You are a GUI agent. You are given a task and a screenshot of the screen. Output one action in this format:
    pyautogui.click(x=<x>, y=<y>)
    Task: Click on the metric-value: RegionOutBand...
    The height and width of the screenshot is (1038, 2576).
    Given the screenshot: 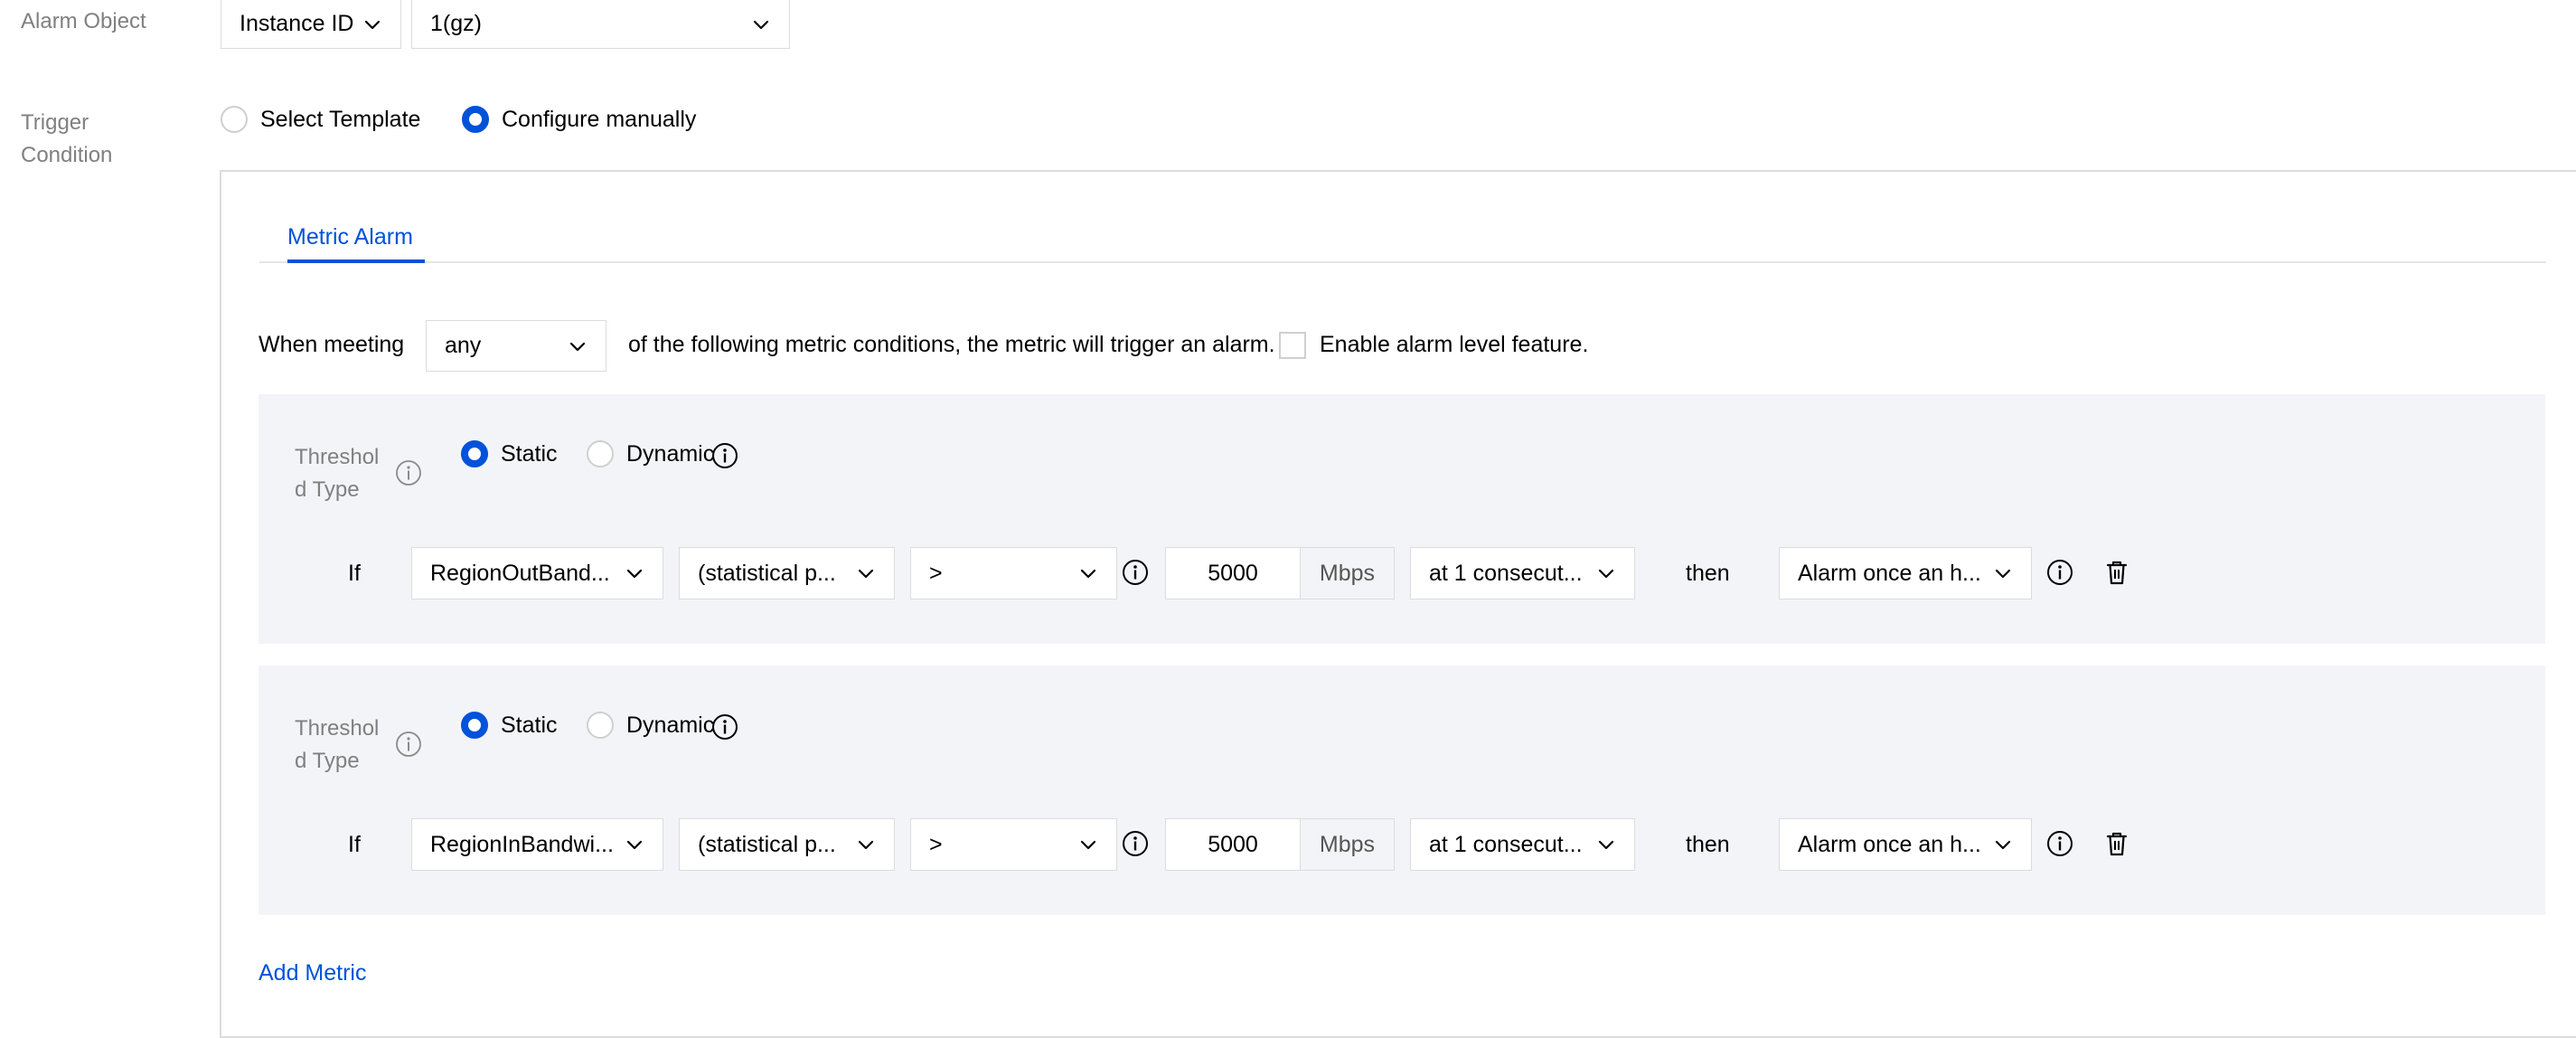 What is the action you would take?
    pyautogui.click(x=520, y=573)
    